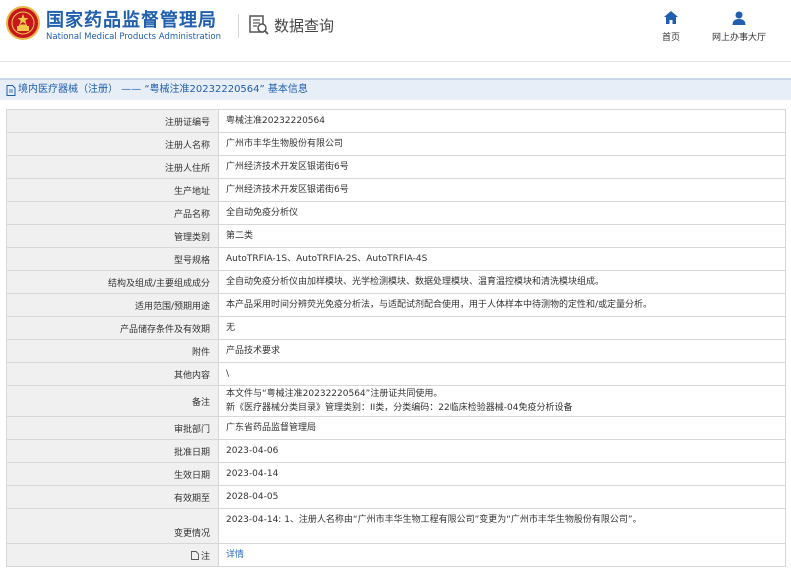 This screenshot has width=791, height=584. What do you see at coordinates (502, 474) in the screenshot?
I see `row-value: 2023-04-14` at bounding box center [502, 474].